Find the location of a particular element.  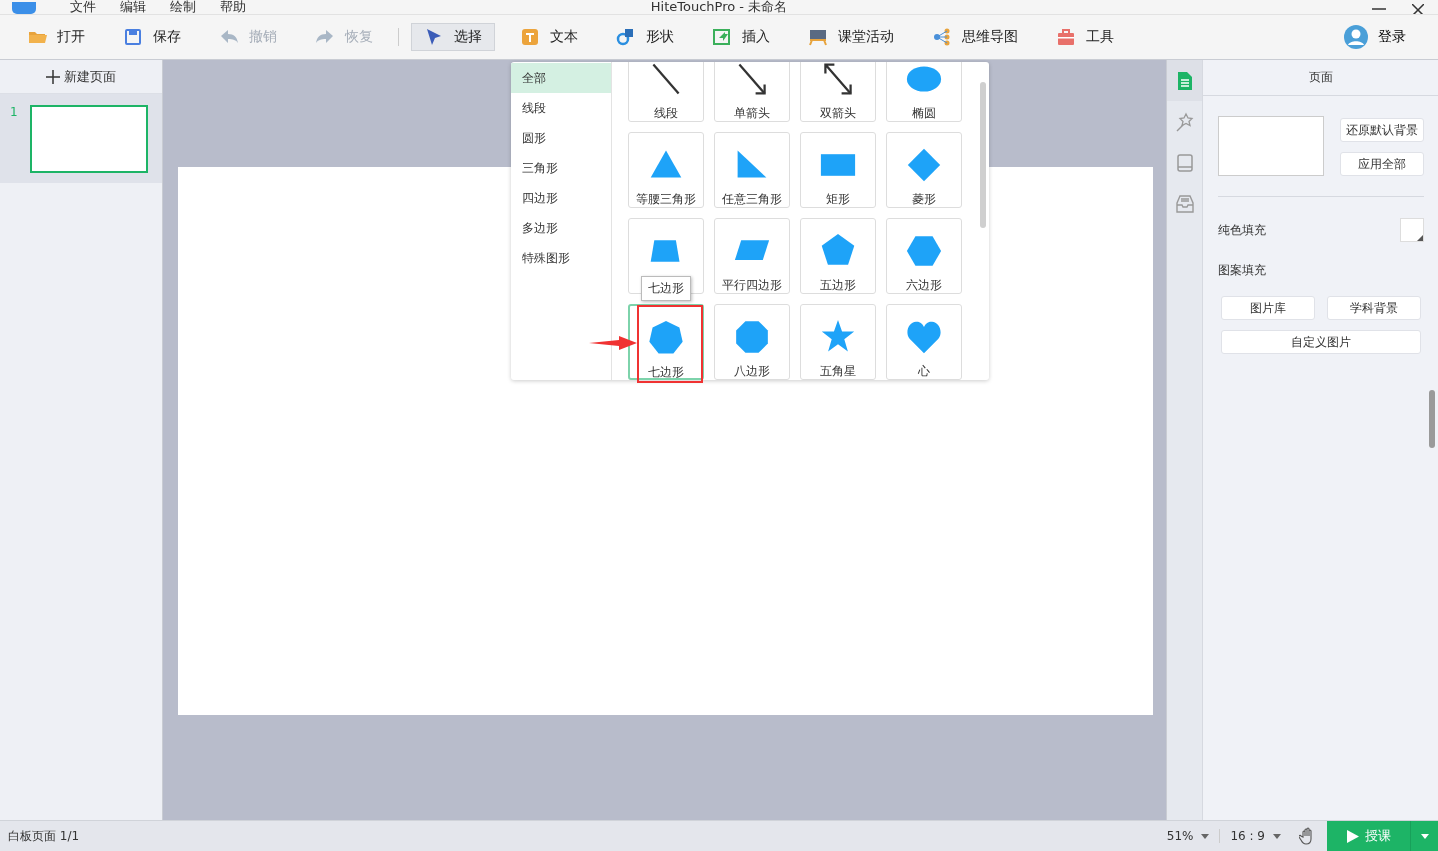

toolbar-button: 打开 is located at coordinates (56, 37).